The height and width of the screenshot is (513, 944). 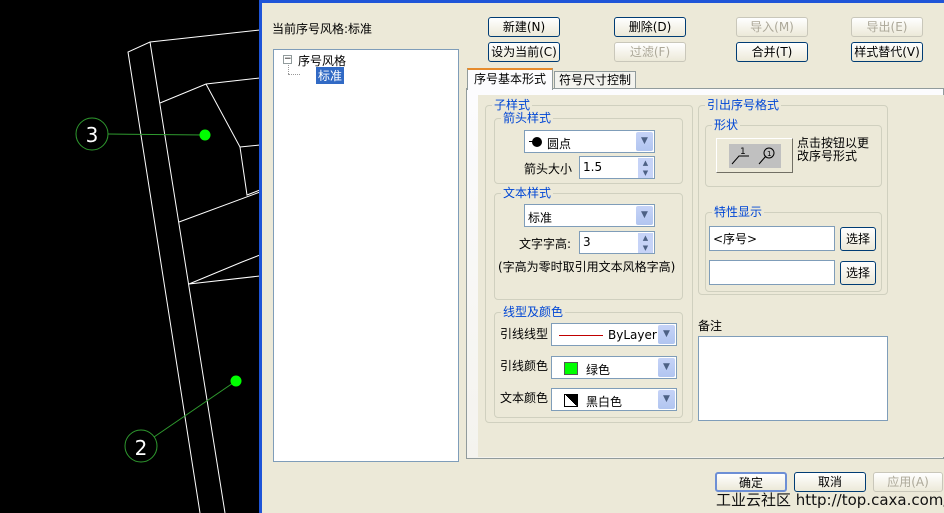 I want to click on text-height-label: 文字字高:, so click(x=545, y=244).